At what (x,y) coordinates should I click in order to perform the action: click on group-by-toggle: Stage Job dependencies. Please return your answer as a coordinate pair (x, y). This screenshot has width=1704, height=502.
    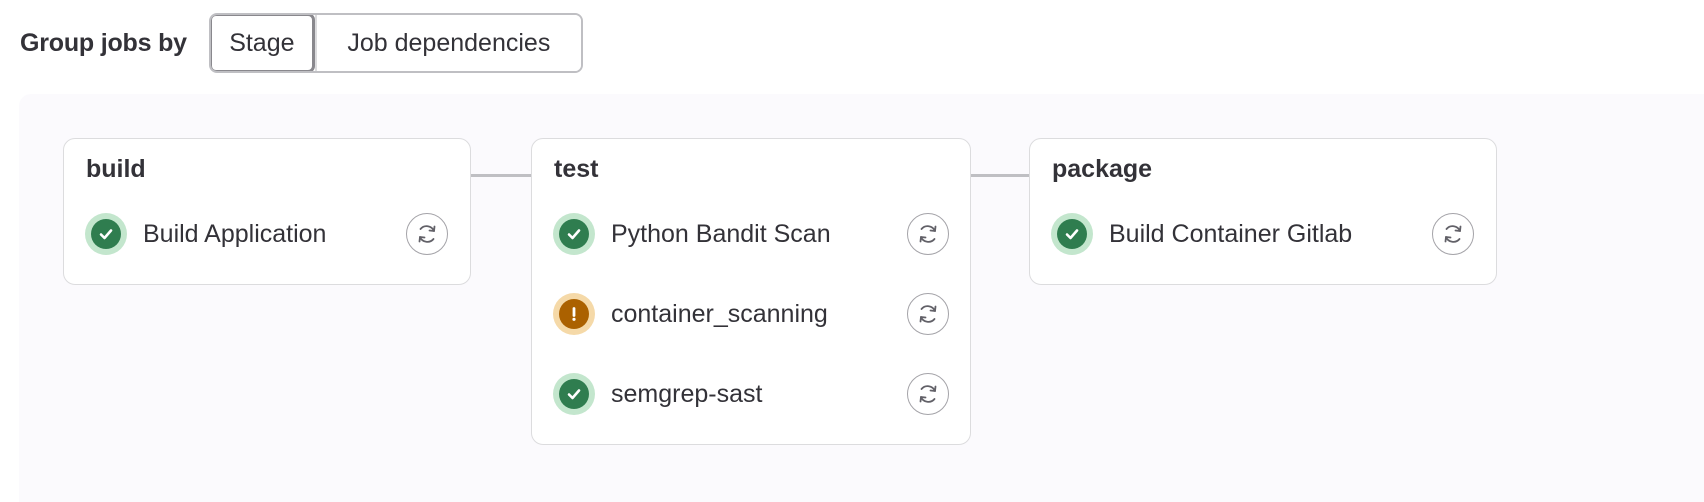
    Looking at the image, I should click on (395, 43).